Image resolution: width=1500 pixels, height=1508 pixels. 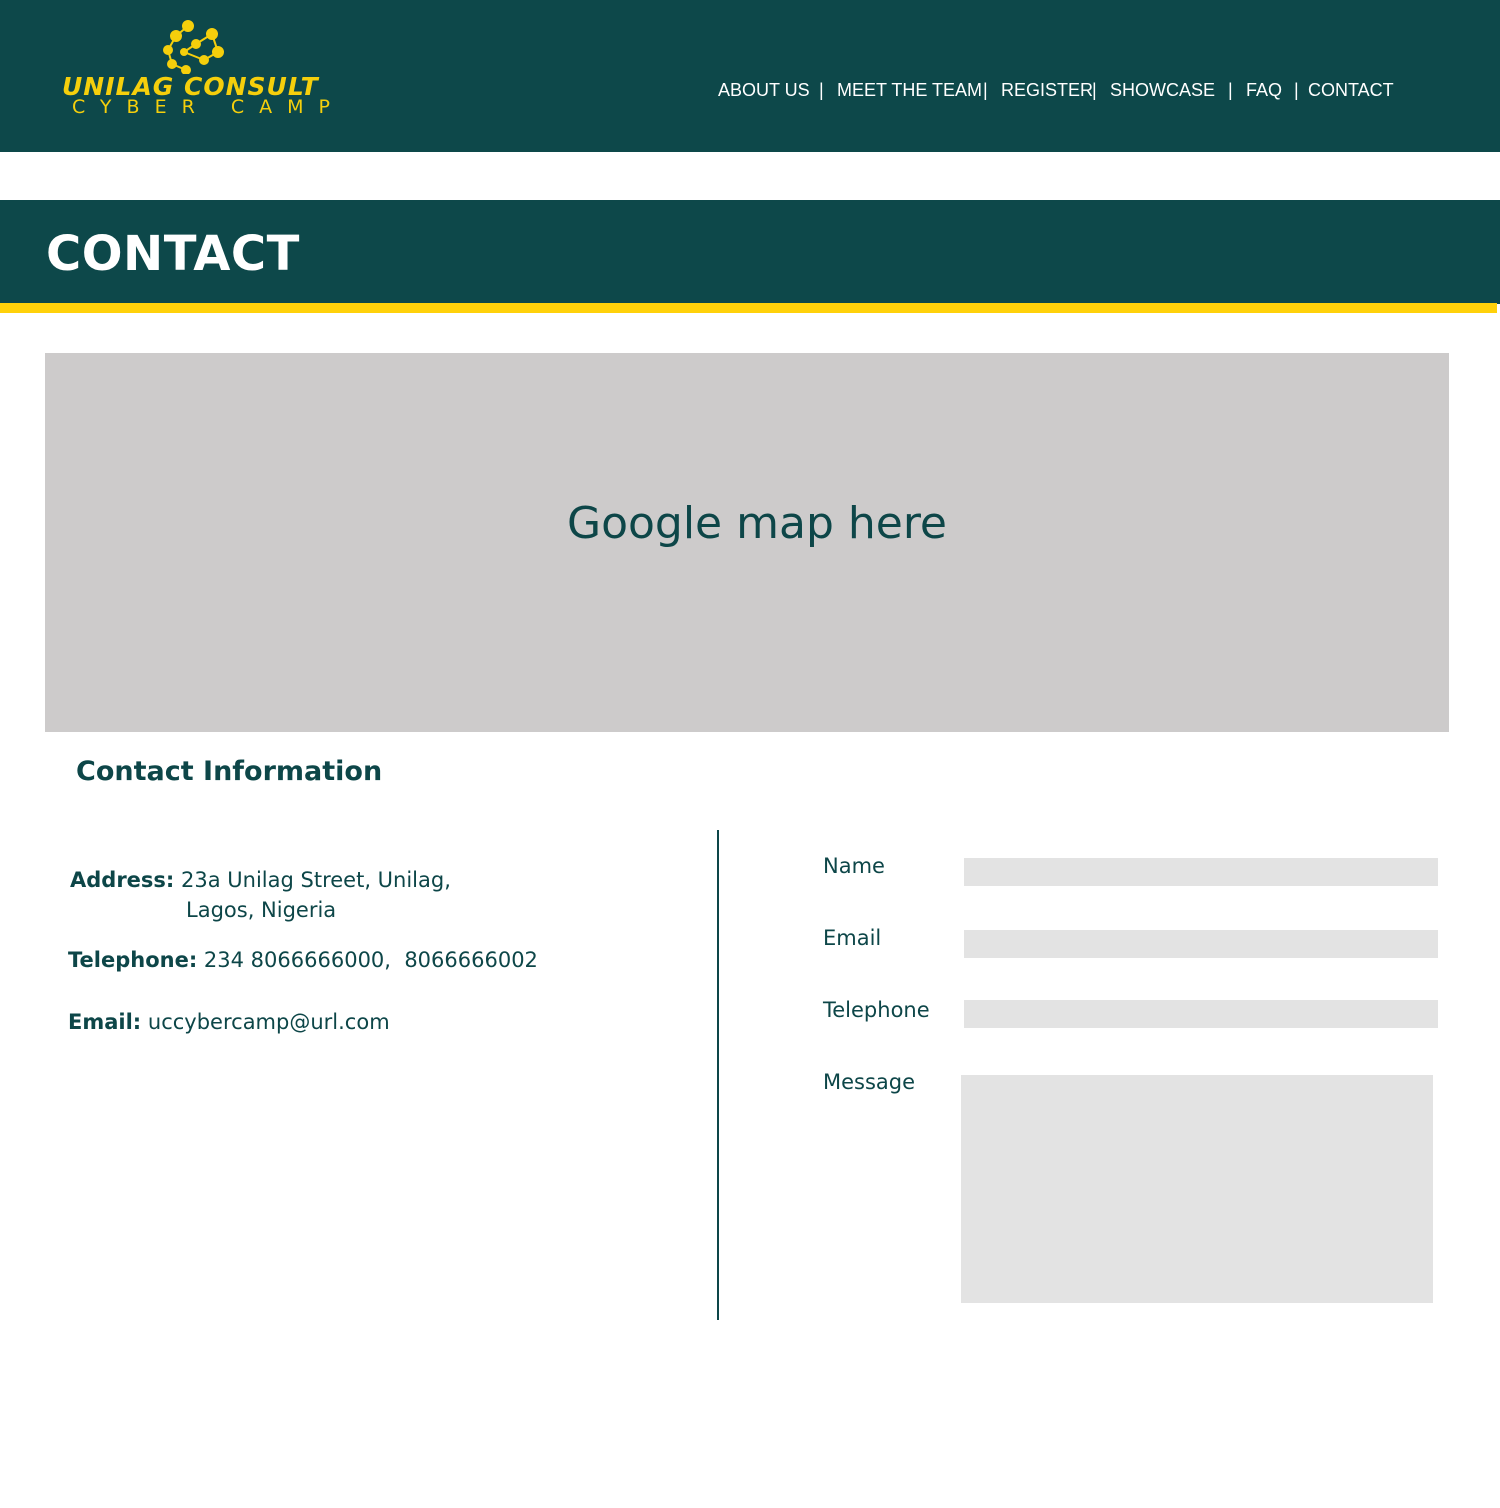 What do you see at coordinates (748, 308) in the screenshot?
I see `banner-accent-bar` at bounding box center [748, 308].